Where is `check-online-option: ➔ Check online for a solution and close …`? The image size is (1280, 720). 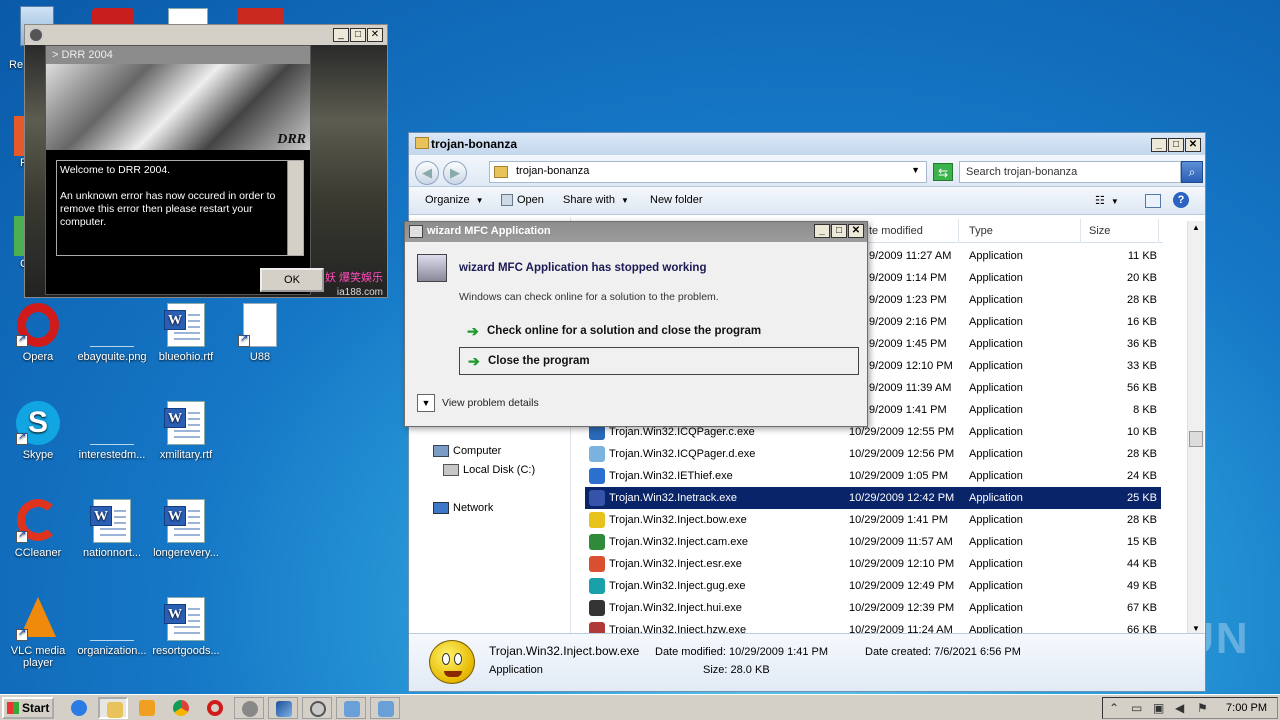
check-online-option: ➔ Check online for a solution and close … is located at coordinates (659, 332).